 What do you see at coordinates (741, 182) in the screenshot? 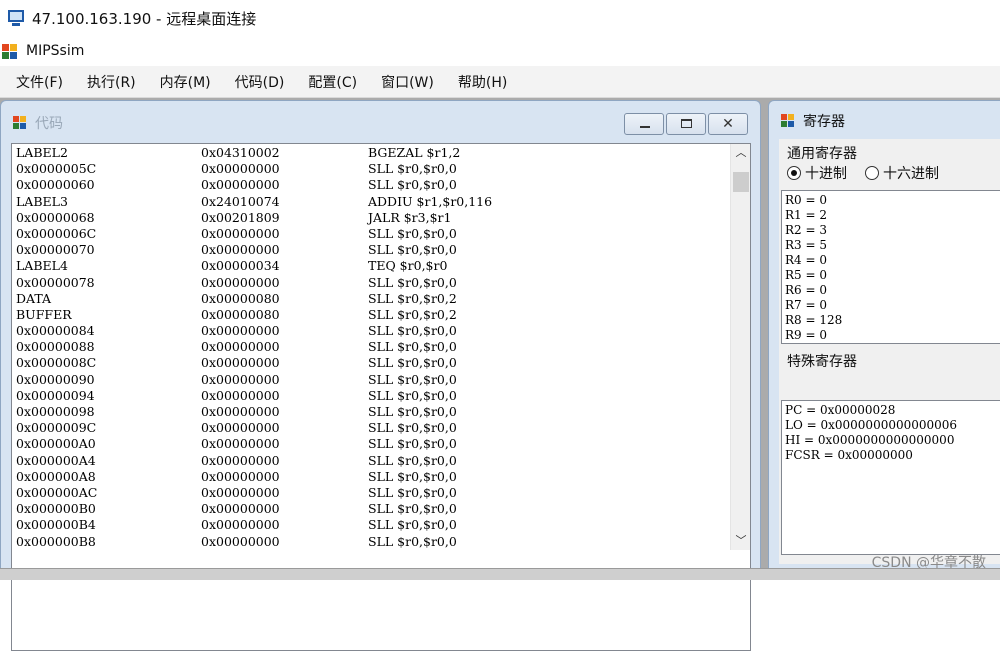
I see `scroll-thumb` at bounding box center [741, 182].